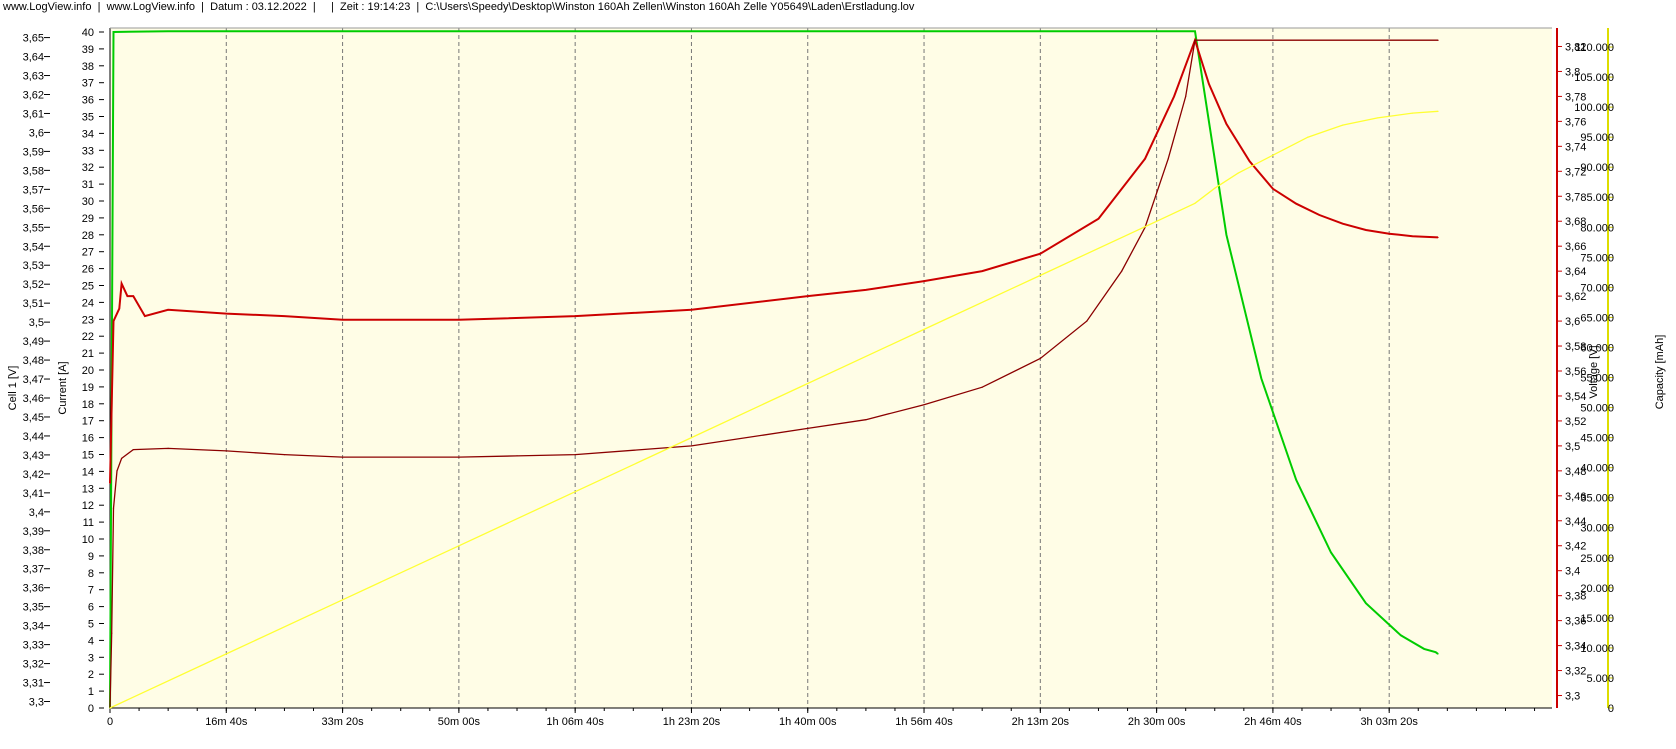 This screenshot has width=1676, height=749. I want to click on site-link-2: www.LogView.info, so click(151, 7).